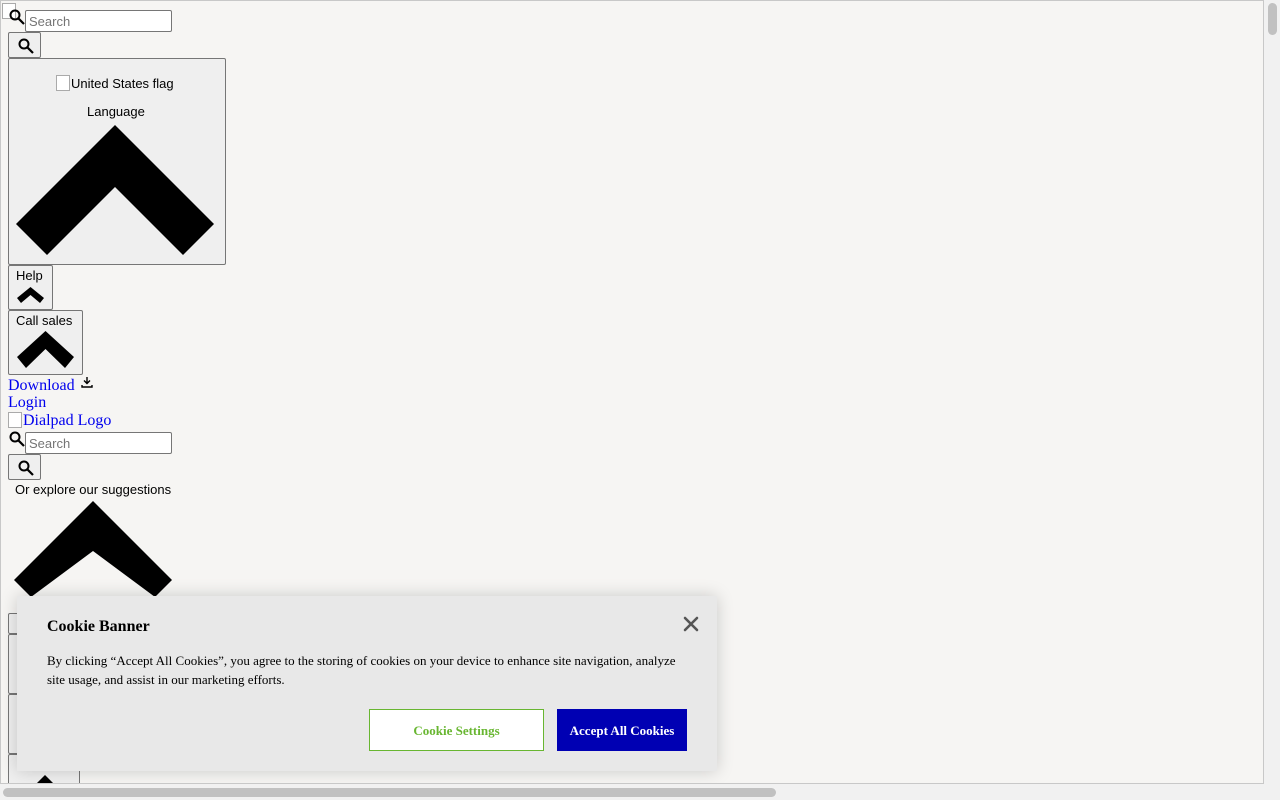  Describe the element at coordinates (44, 320) in the screenshot. I see `call-sales-label: Call sales` at that location.